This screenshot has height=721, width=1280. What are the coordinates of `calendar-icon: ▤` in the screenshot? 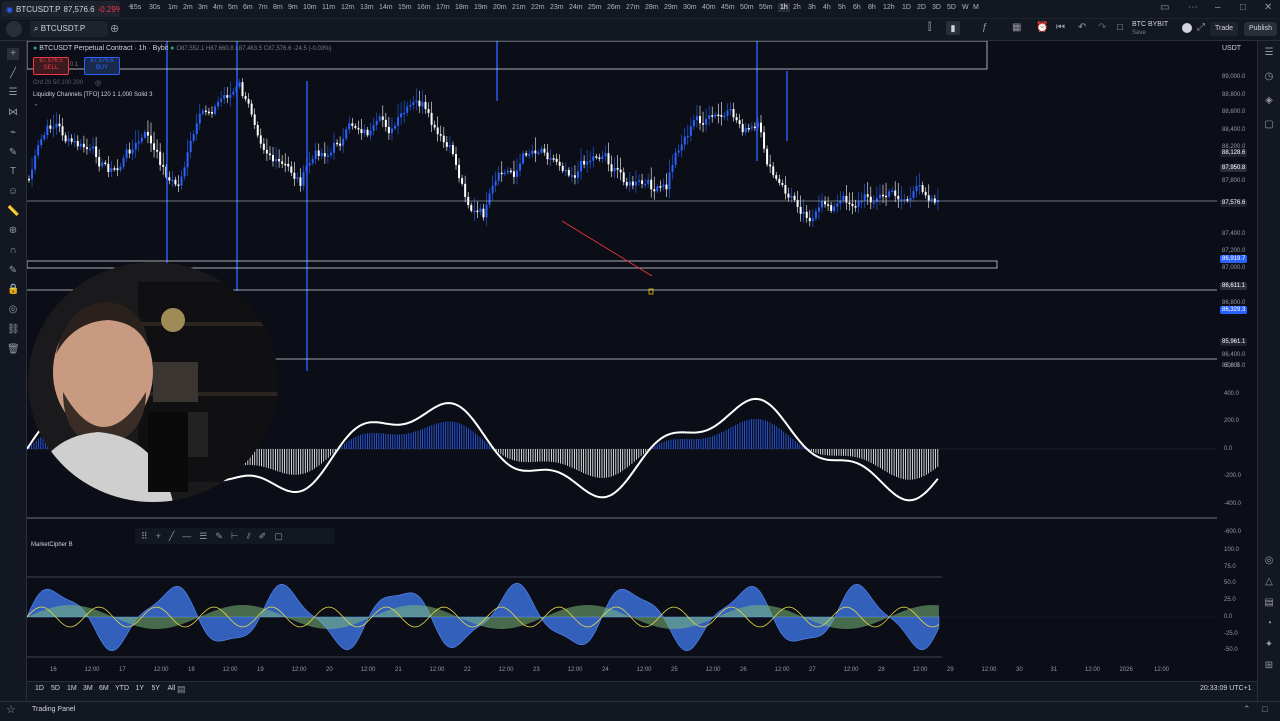 It's located at (1269, 603).